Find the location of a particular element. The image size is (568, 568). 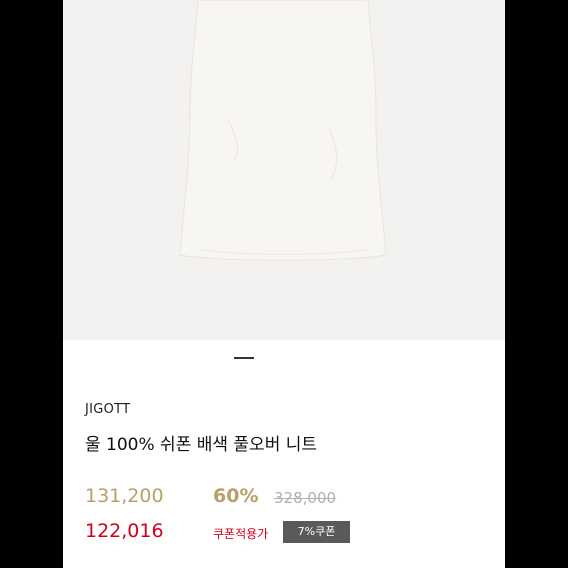

carousel-indicator is located at coordinates (244, 358).